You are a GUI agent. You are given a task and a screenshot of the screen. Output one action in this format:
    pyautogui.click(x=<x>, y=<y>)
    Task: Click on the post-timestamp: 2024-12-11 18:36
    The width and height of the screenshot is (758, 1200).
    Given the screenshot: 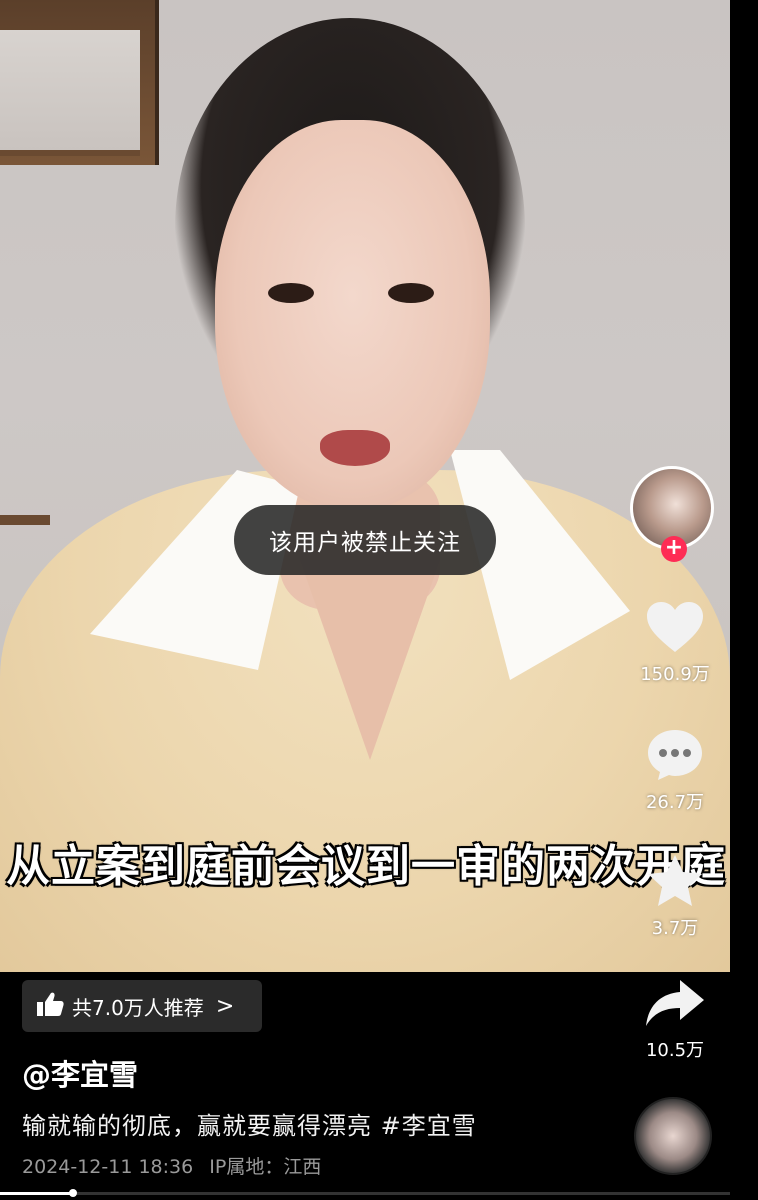 What is the action you would take?
    pyautogui.click(x=108, y=1167)
    